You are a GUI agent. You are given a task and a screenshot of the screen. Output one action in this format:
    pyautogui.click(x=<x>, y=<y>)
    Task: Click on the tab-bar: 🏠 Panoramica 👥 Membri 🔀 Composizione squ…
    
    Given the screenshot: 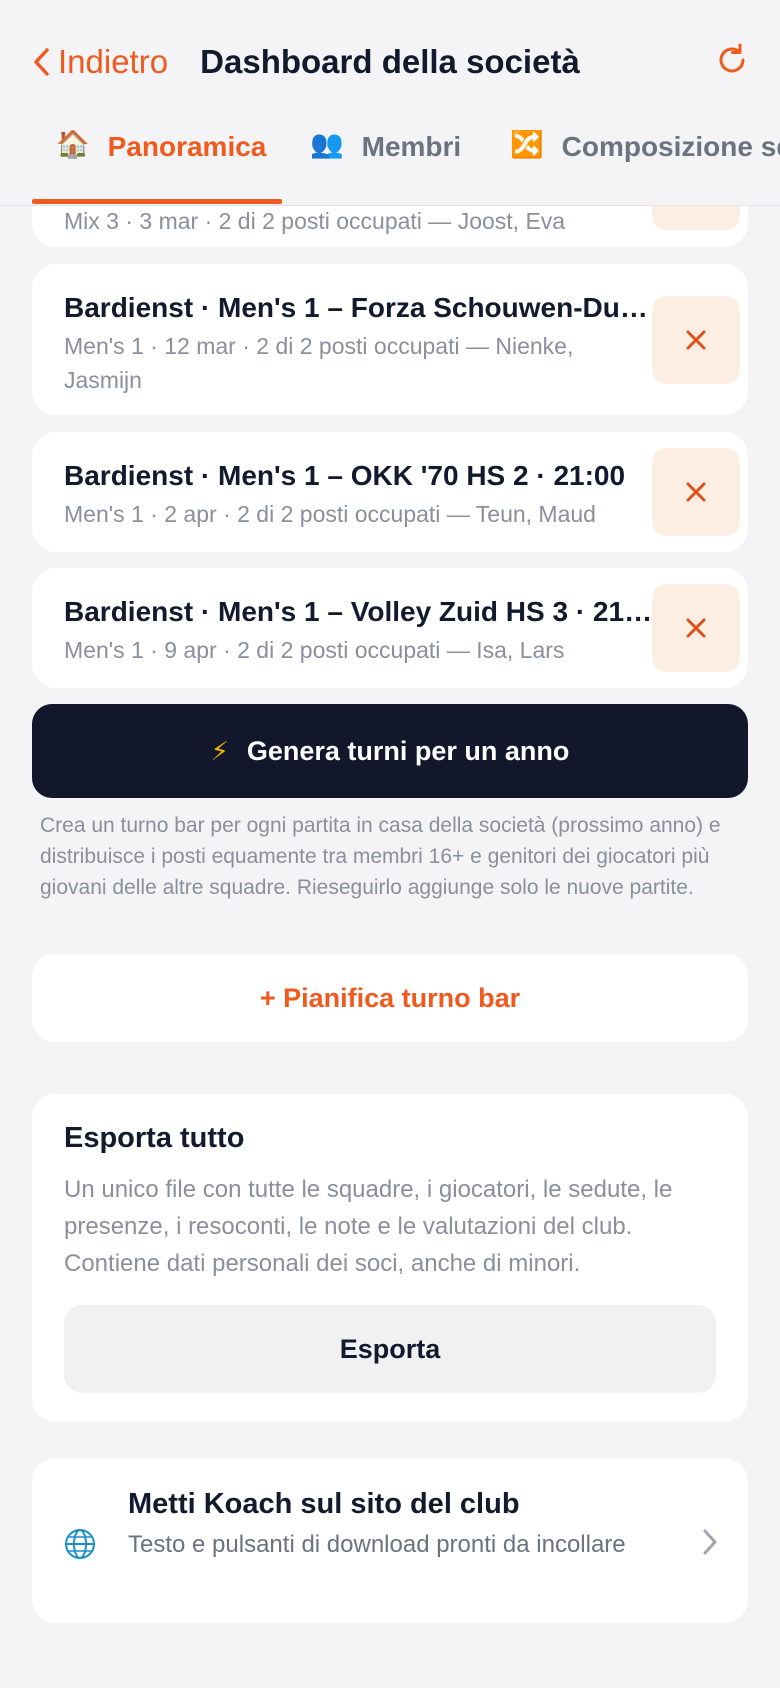 What is the action you would take?
    pyautogui.click(x=390, y=167)
    